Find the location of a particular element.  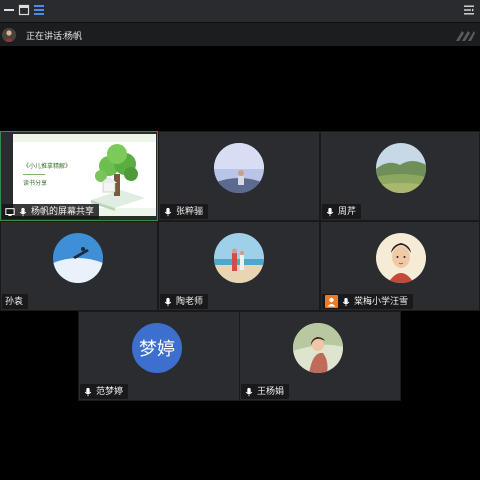

participant-tile: 周芹 is located at coordinates (400, 176).